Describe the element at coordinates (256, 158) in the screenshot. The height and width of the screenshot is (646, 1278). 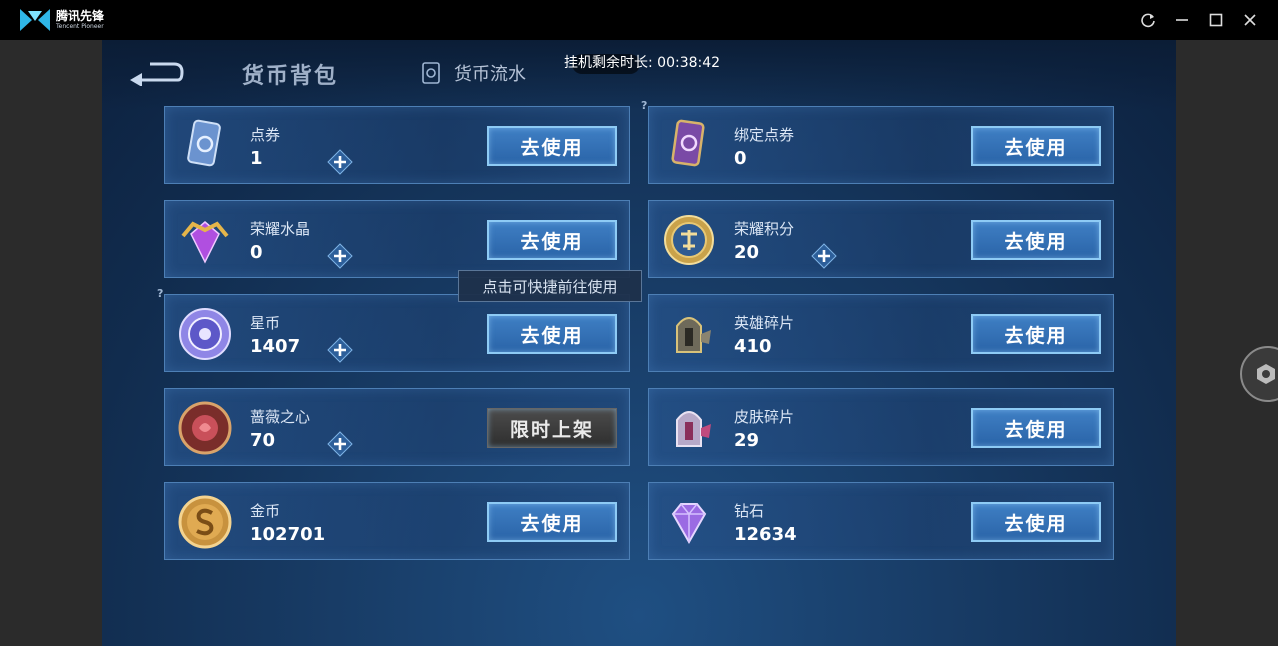
I see `currency-value: 1` at that location.